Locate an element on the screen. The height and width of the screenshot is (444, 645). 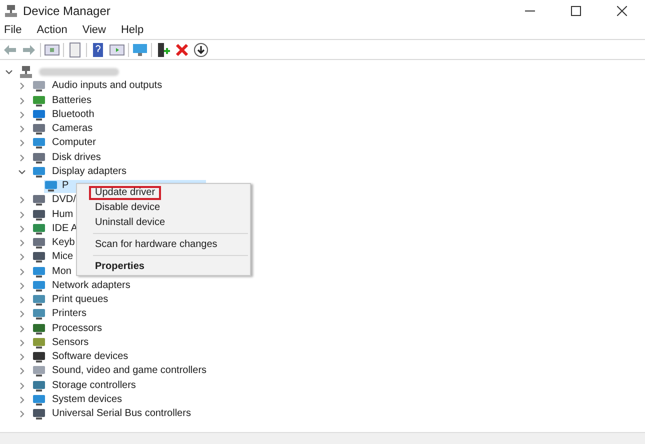
tree-item-label: P is located at coordinates (65, 186).